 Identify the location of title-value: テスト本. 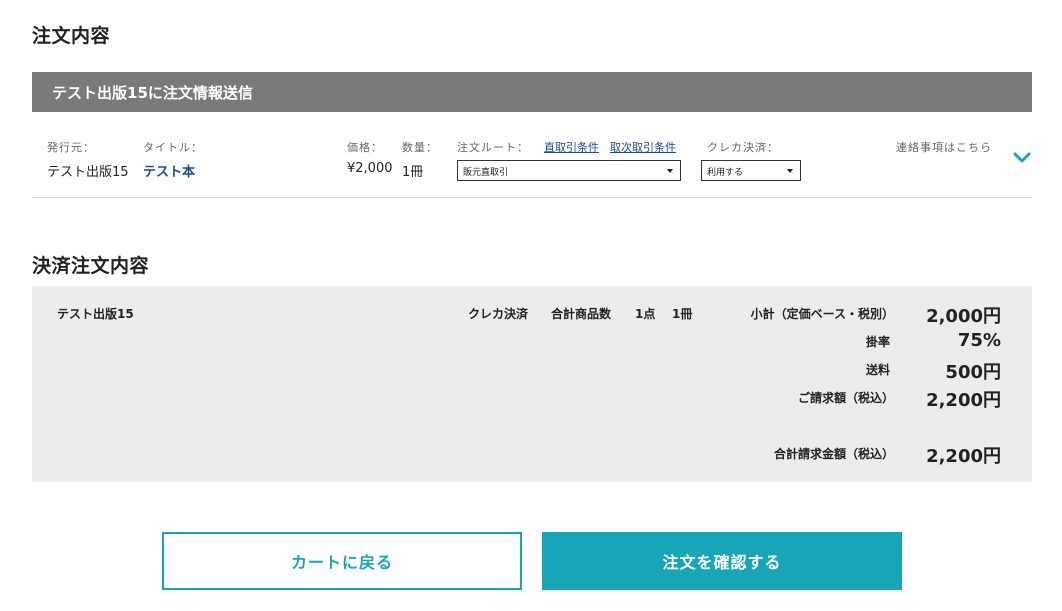
(169, 170).